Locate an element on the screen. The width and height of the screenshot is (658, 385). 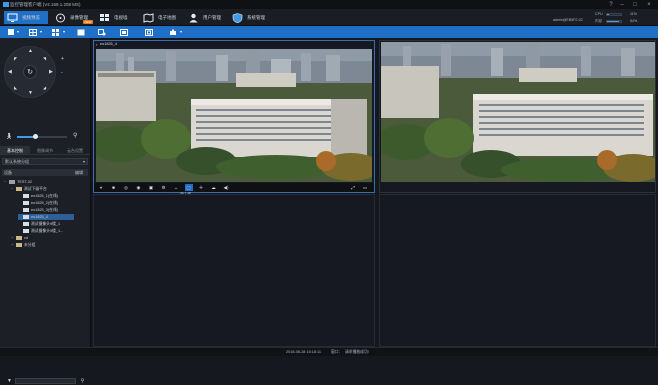
tree-item-label: eo1825_2(在线) is located at coordinates (45, 203).